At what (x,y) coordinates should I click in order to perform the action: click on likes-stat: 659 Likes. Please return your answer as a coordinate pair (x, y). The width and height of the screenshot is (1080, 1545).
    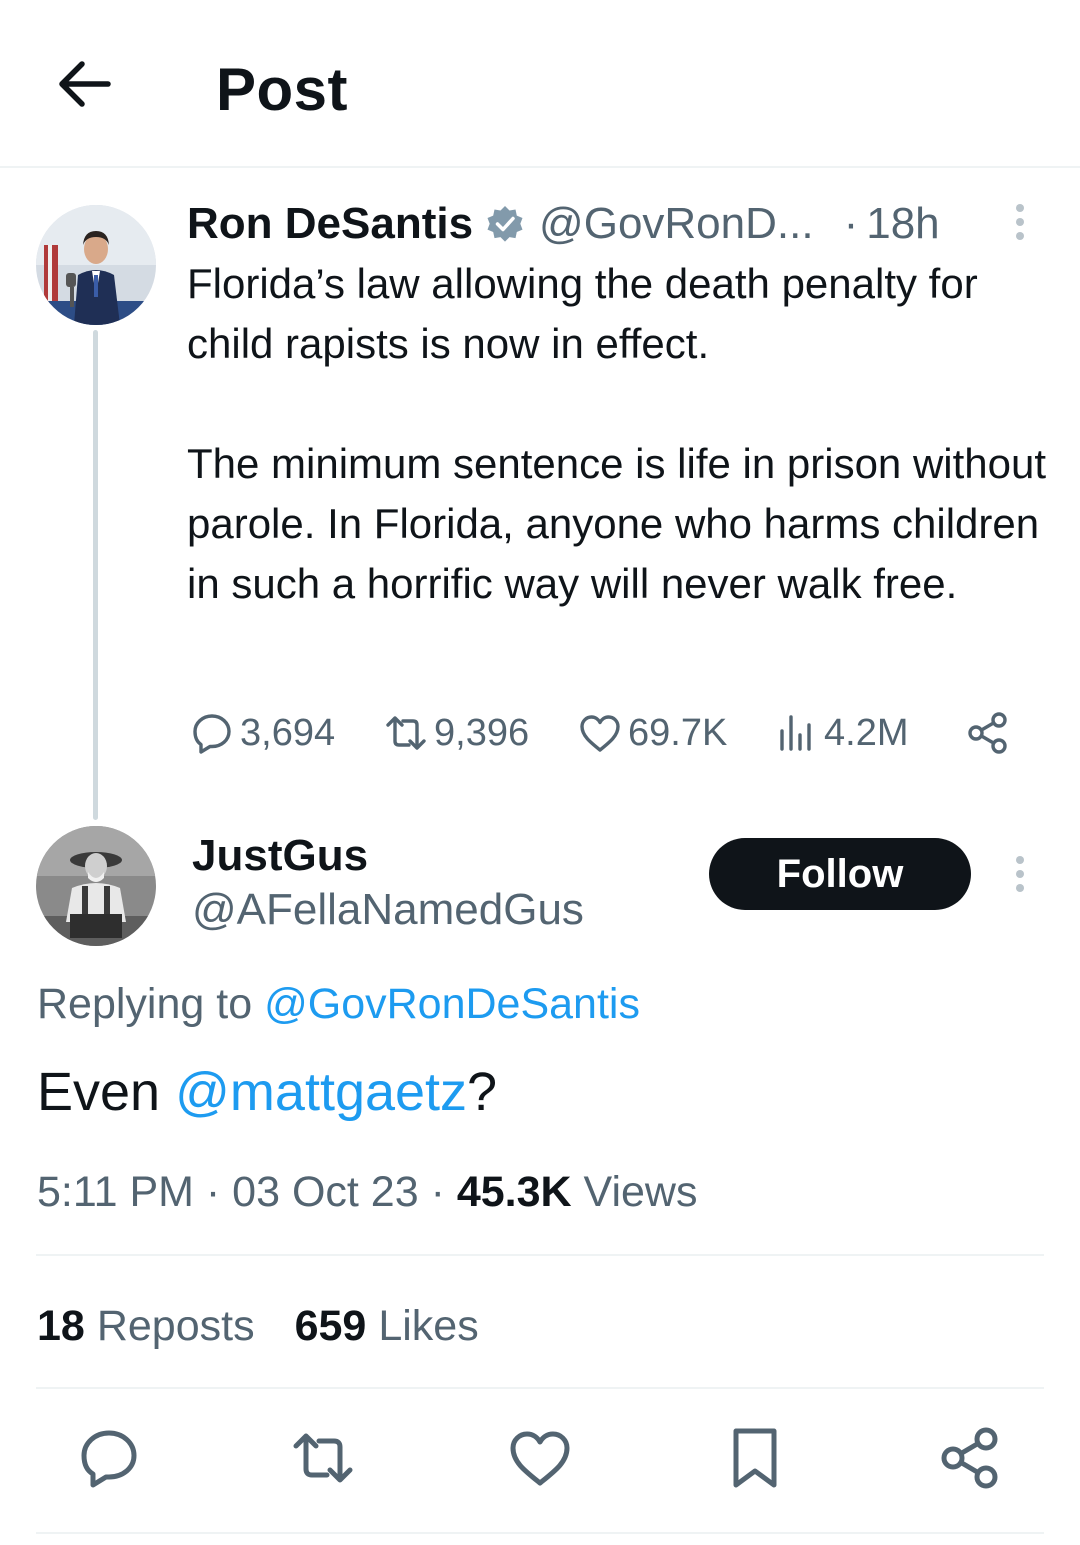
    Looking at the image, I should click on (387, 1326).